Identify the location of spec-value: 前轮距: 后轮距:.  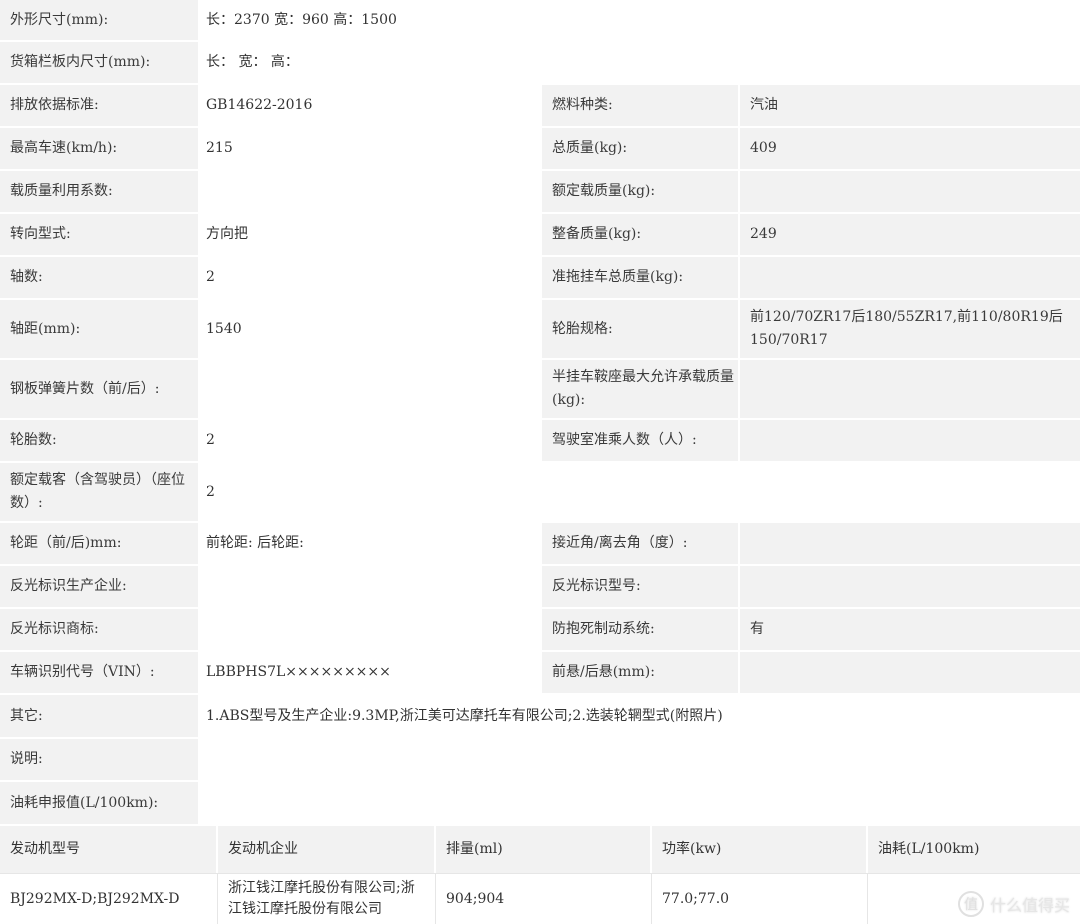
(369, 543).